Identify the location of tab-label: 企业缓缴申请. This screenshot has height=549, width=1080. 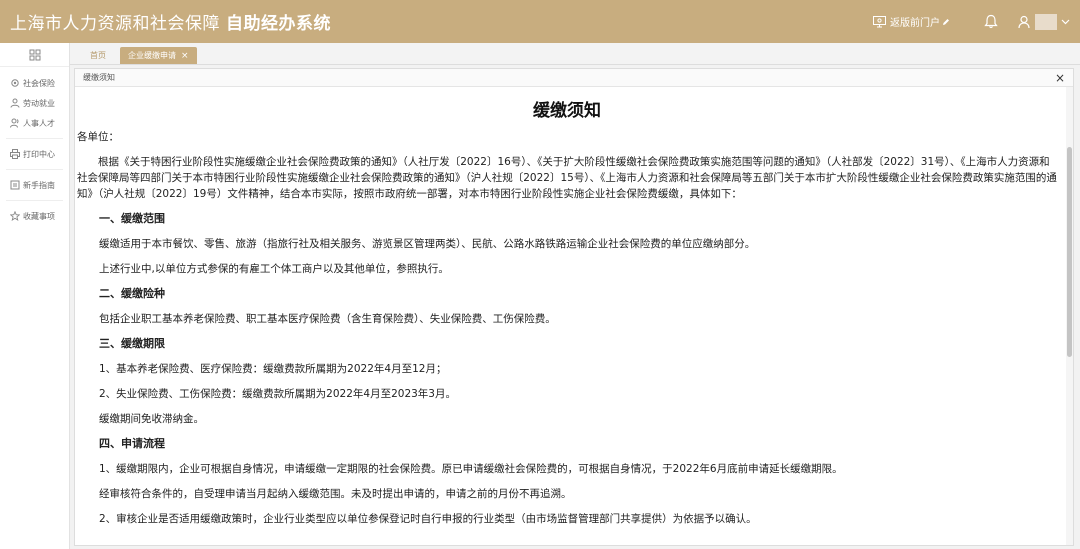
(152, 55).